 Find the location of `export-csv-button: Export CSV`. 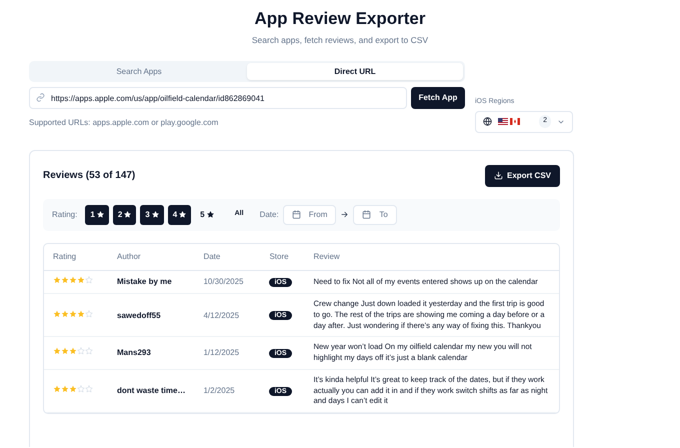

export-csv-button: Export CSV is located at coordinates (522, 175).